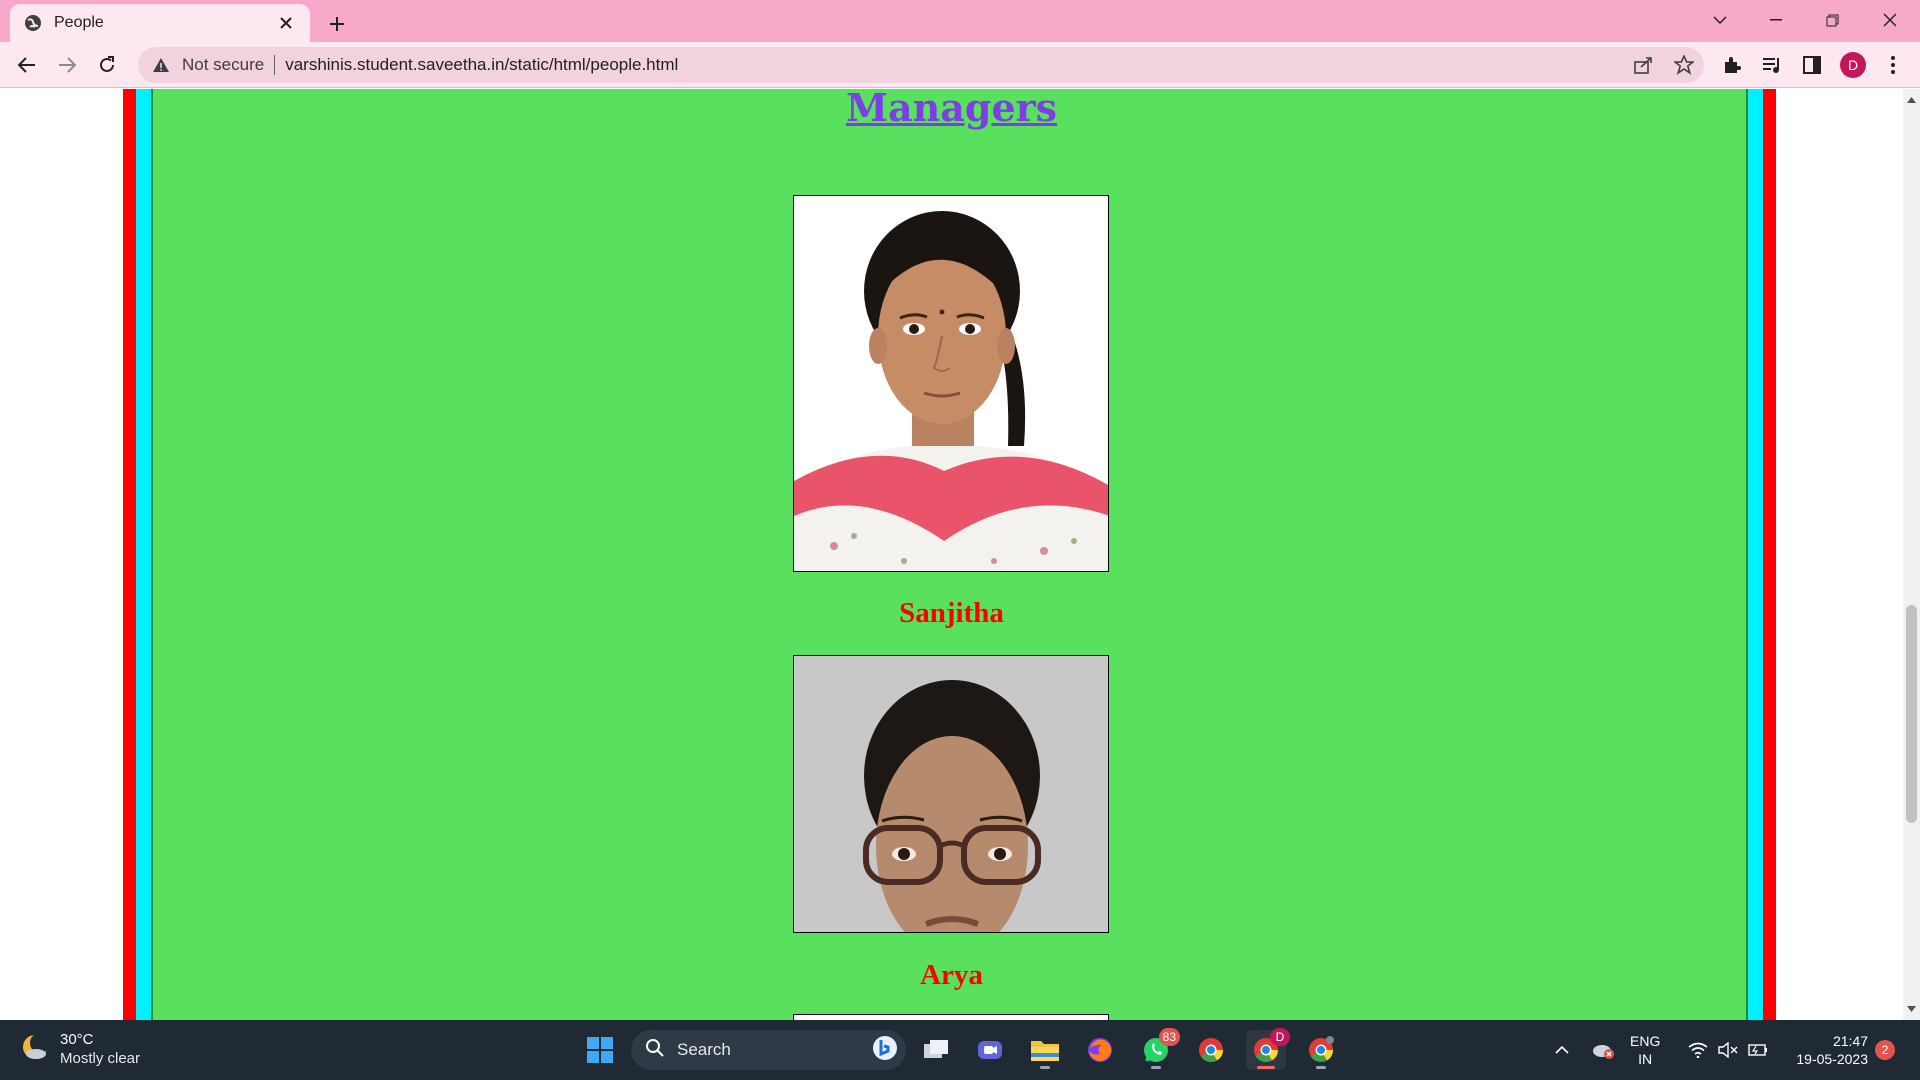 The height and width of the screenshot is (1080, 1920). What do you see at coordinates (704, 1049) in the screenshot?
I see `search-label: Search` at bounding box center [704, 1049].